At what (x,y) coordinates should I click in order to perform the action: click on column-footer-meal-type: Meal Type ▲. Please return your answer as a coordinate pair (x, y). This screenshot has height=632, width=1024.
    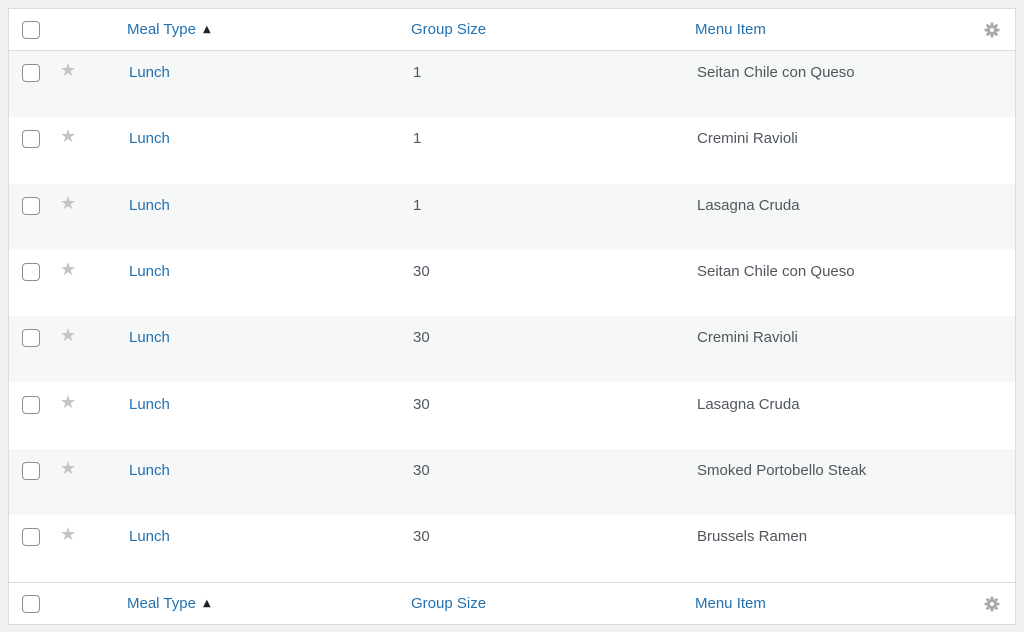
    Looking at the image, I should click on (169, 604).